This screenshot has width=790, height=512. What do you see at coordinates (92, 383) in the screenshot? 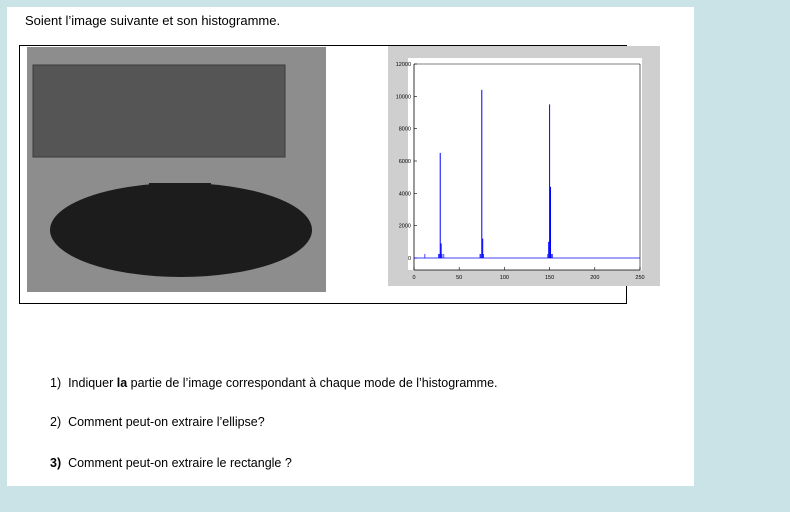
I see `question-1-lead: Indiquer` at bounding box center [92, 383].